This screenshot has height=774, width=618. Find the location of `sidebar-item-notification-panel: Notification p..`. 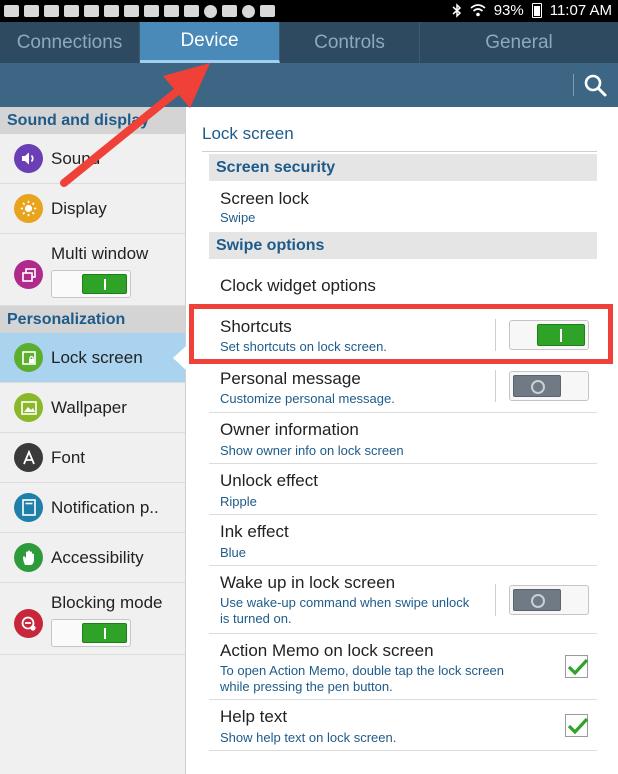

sidebar-item-notification-panel: Notification p.. is located at coordinates (92, 508).